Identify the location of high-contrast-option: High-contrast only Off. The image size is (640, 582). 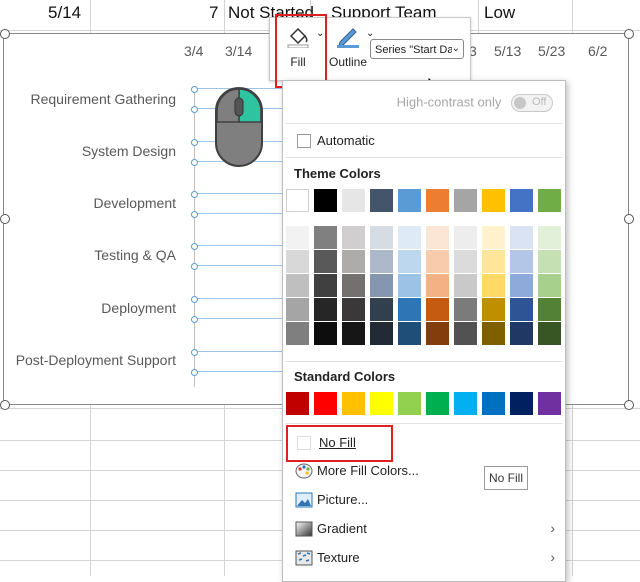
(475, 103).